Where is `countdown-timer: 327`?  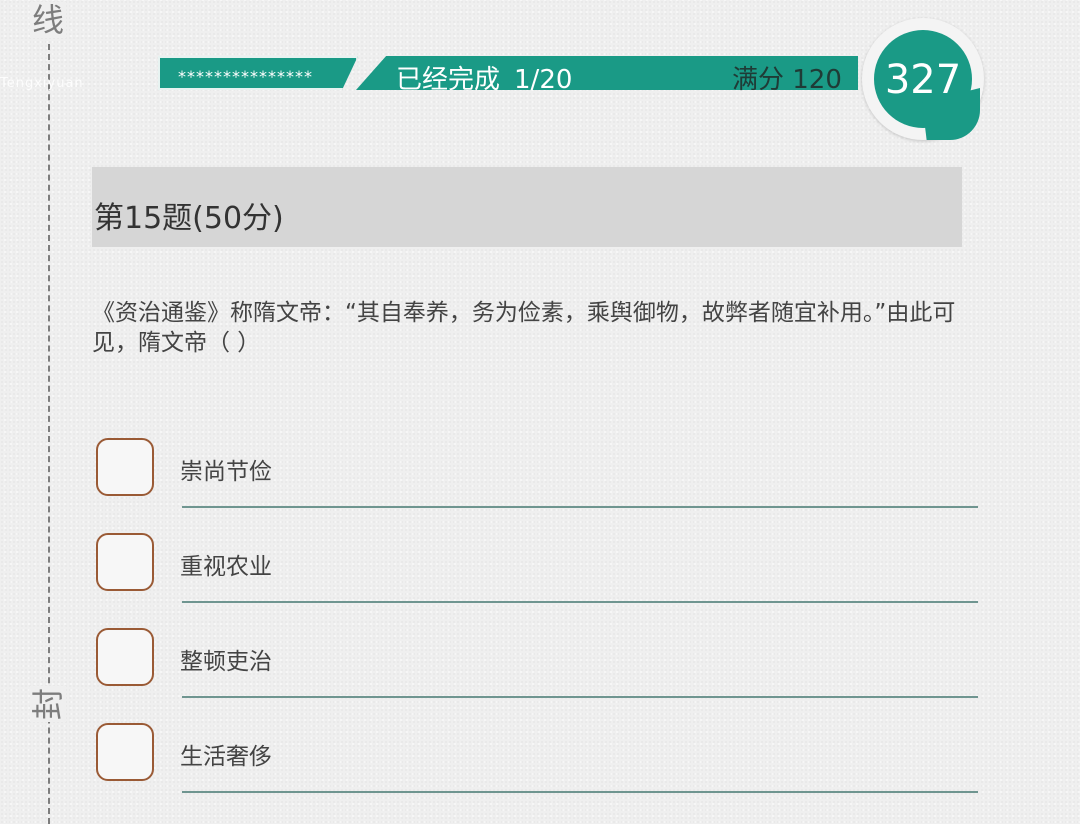
countdown-timer: 327 is located at coordinates (923, 79).